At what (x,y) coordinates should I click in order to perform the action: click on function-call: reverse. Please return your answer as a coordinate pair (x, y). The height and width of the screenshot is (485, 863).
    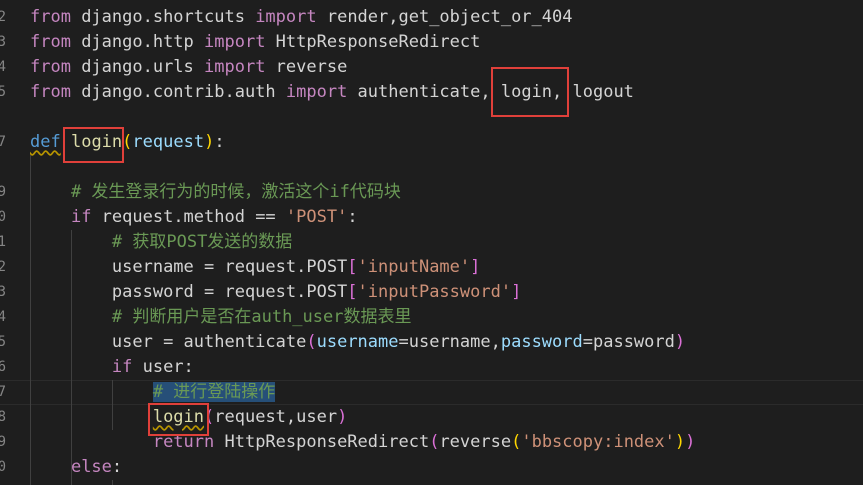
    Looking at the image, I should click on (475, 442).